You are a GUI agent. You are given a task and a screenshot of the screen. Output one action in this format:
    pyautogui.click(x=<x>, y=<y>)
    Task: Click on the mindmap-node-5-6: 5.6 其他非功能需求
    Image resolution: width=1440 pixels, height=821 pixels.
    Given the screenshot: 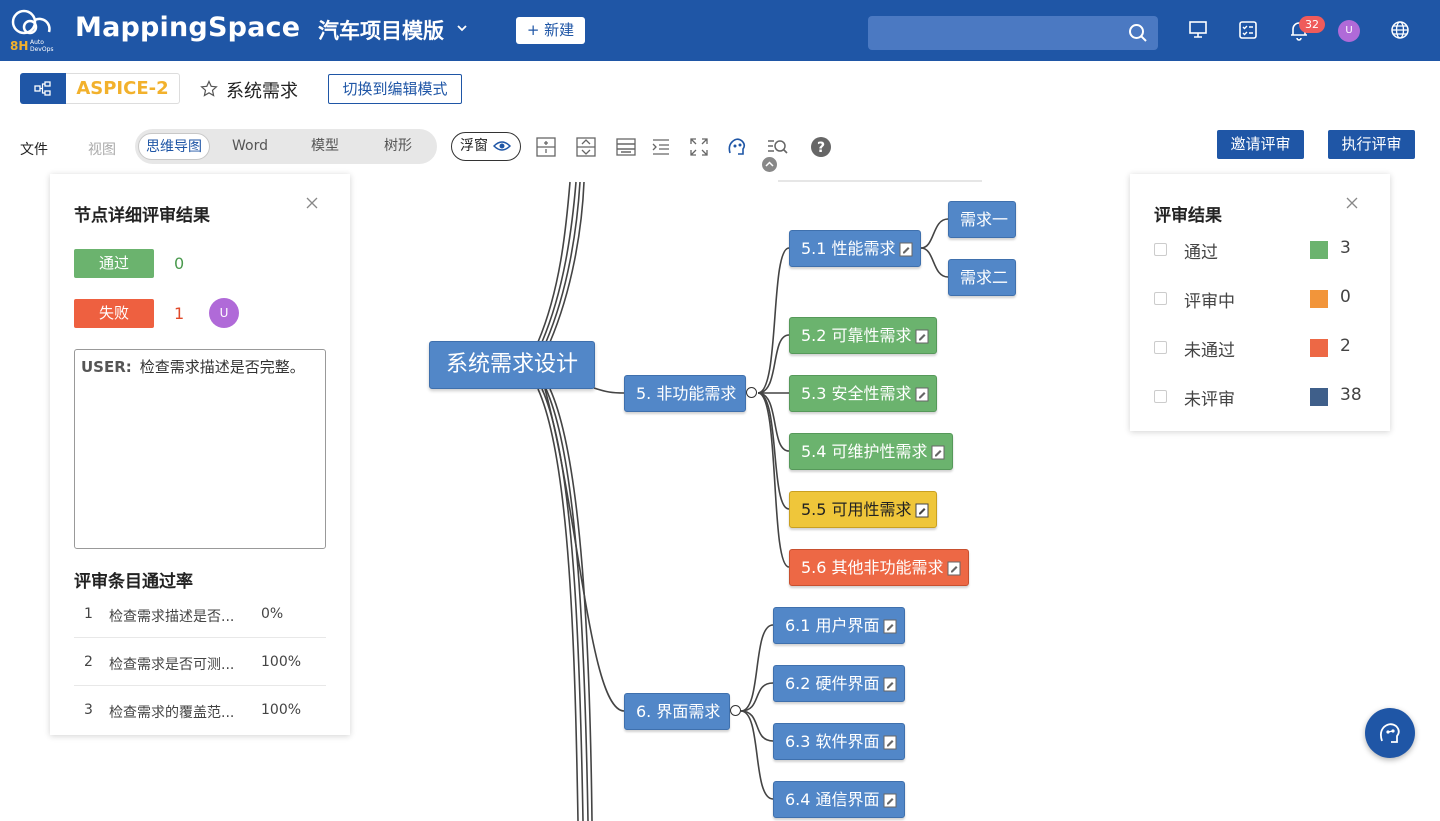 What is the action you would take?
    pyautogui.click(x=879, y=567)
    